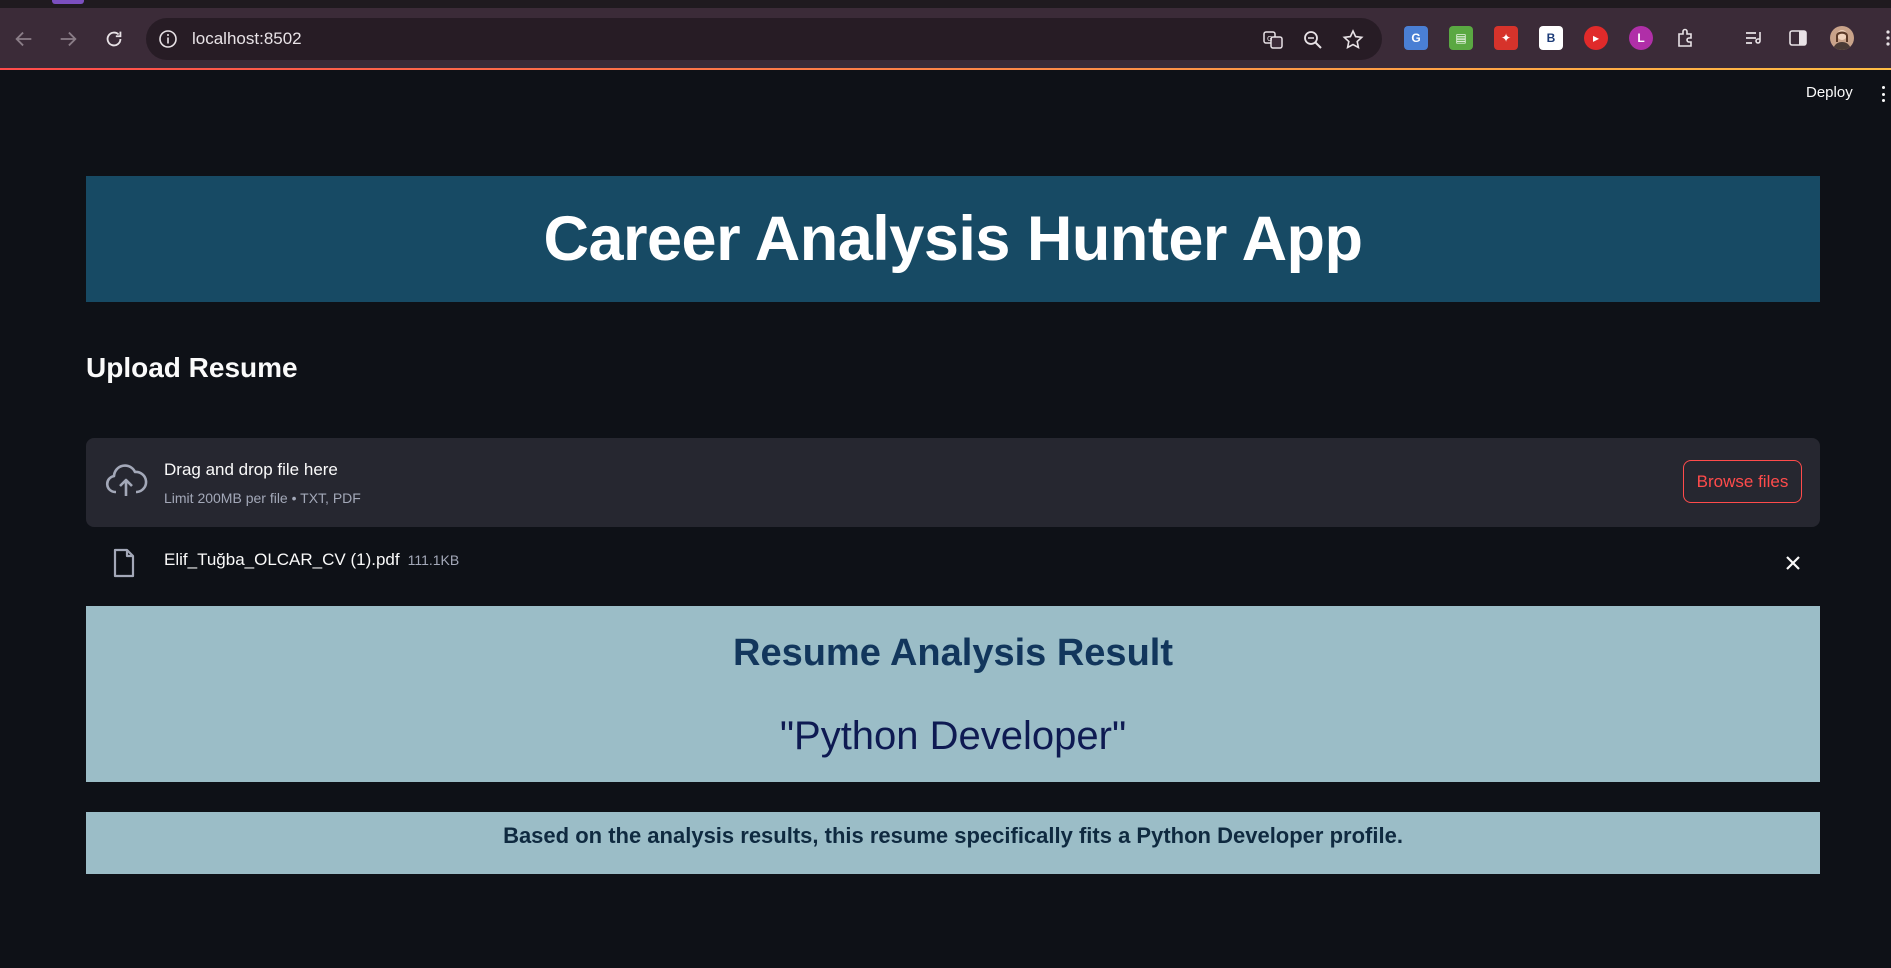  What do you see at coordinates (1416, 38) in the screenshot?
I see `google-translate-extension-icon: G` at bounding box center [1416, 38].